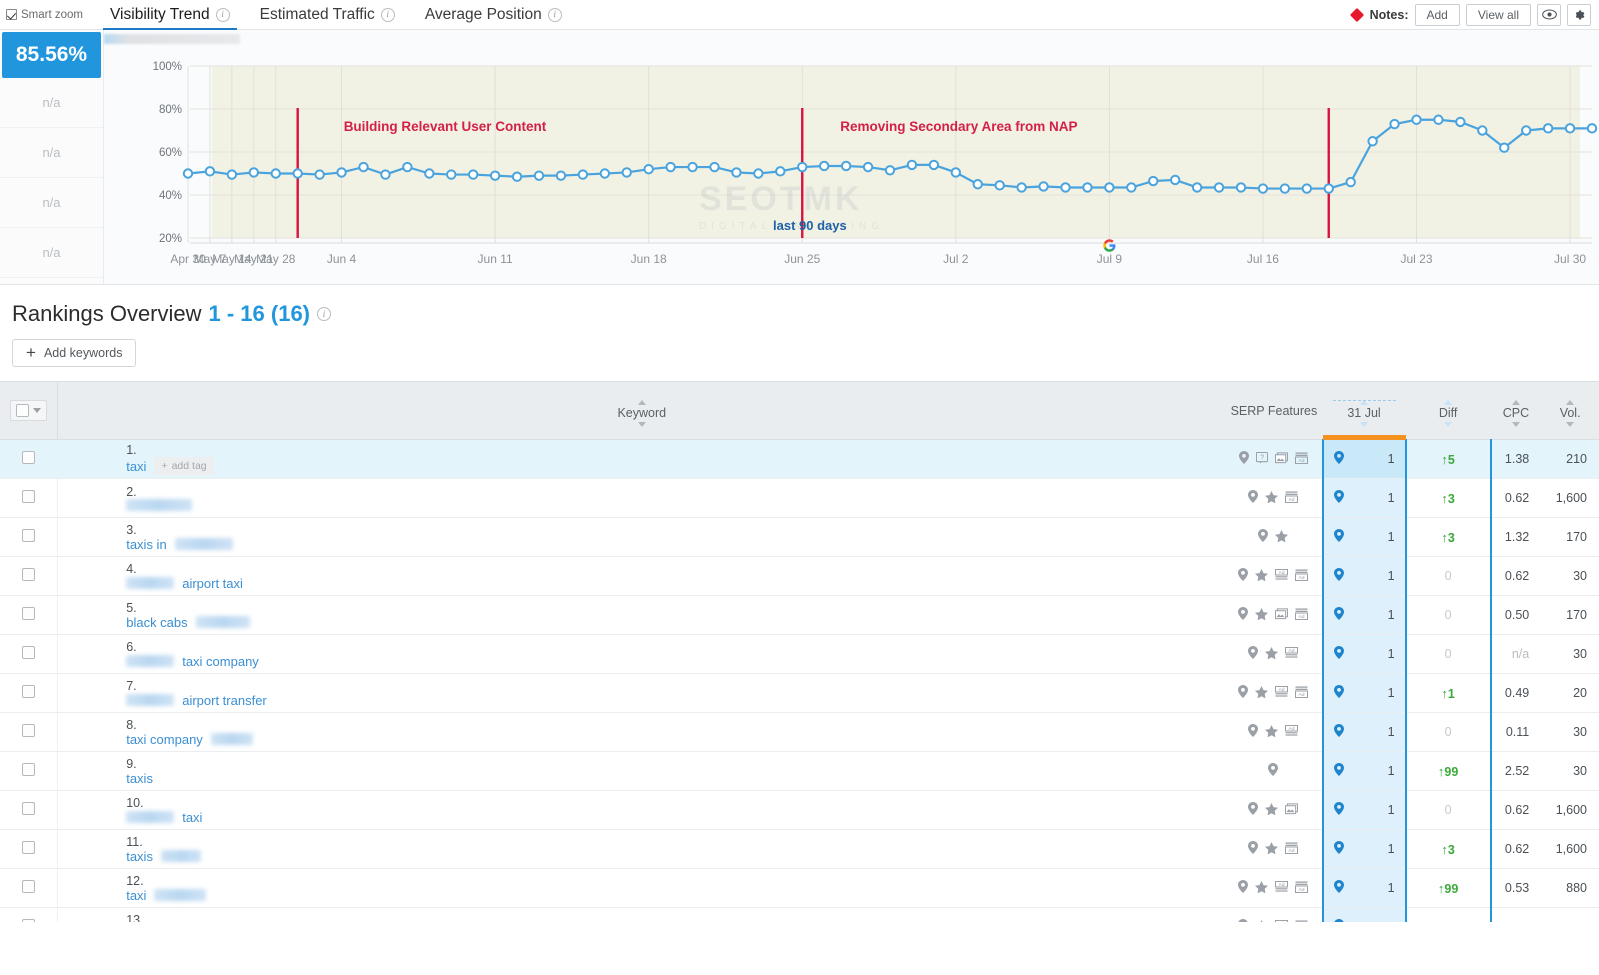 This screenshot has width=1599, height=975. I want to click on table-row: 13.minibus taxiAdAd101.2810, so click(799, 914).